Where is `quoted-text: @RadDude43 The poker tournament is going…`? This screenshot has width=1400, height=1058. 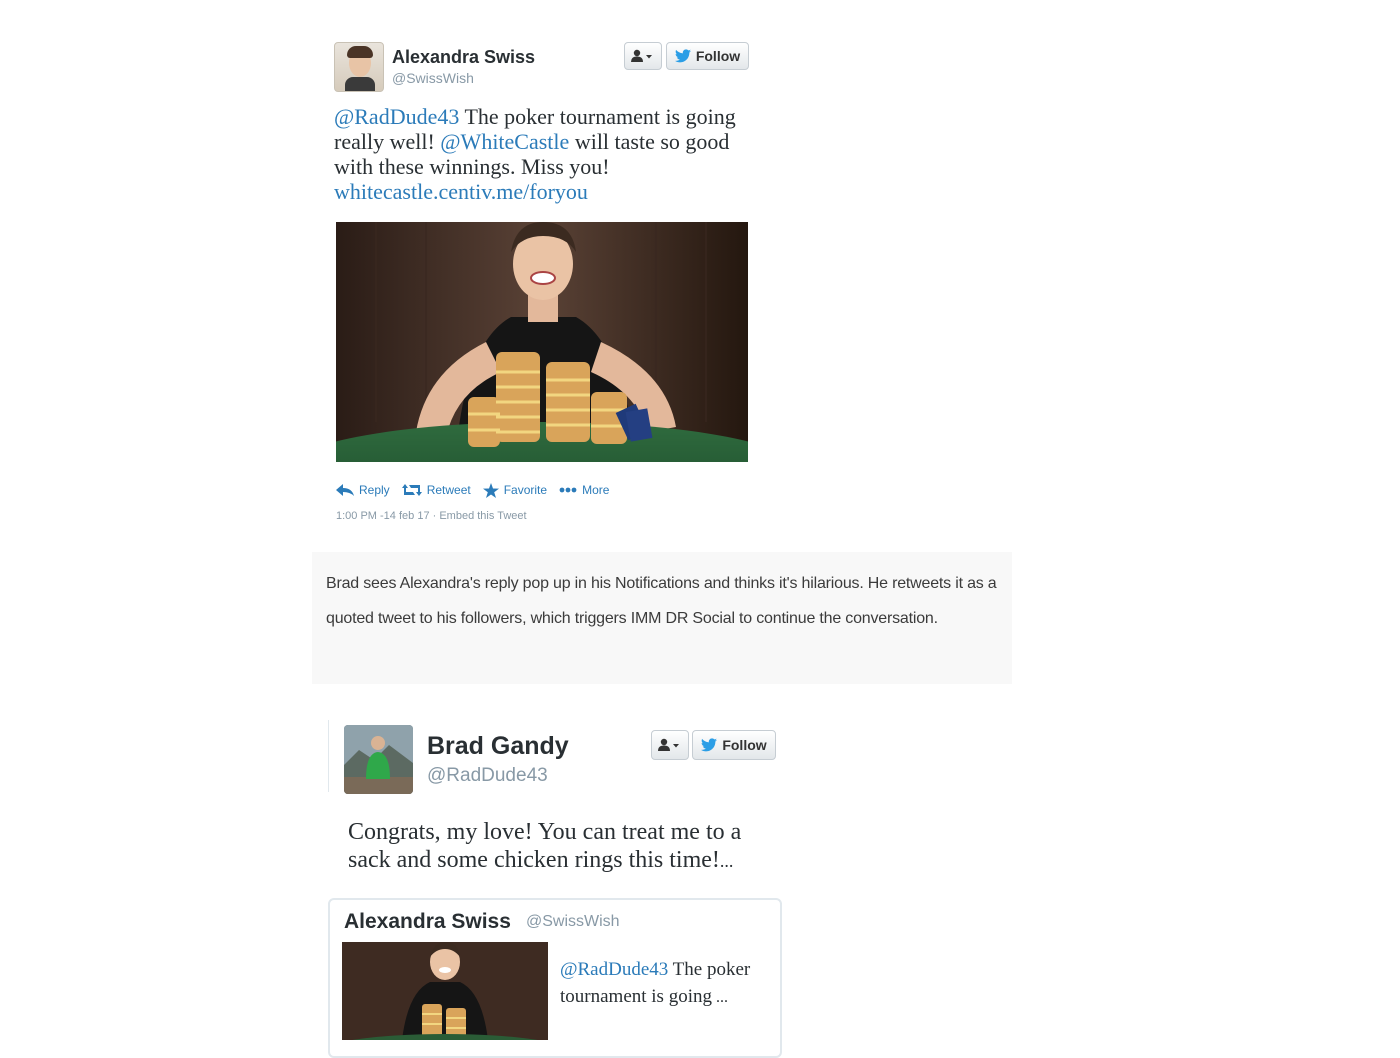
quoted-text: @RadDude43 The poker tournament is going… is located at coordinates (670, 983).